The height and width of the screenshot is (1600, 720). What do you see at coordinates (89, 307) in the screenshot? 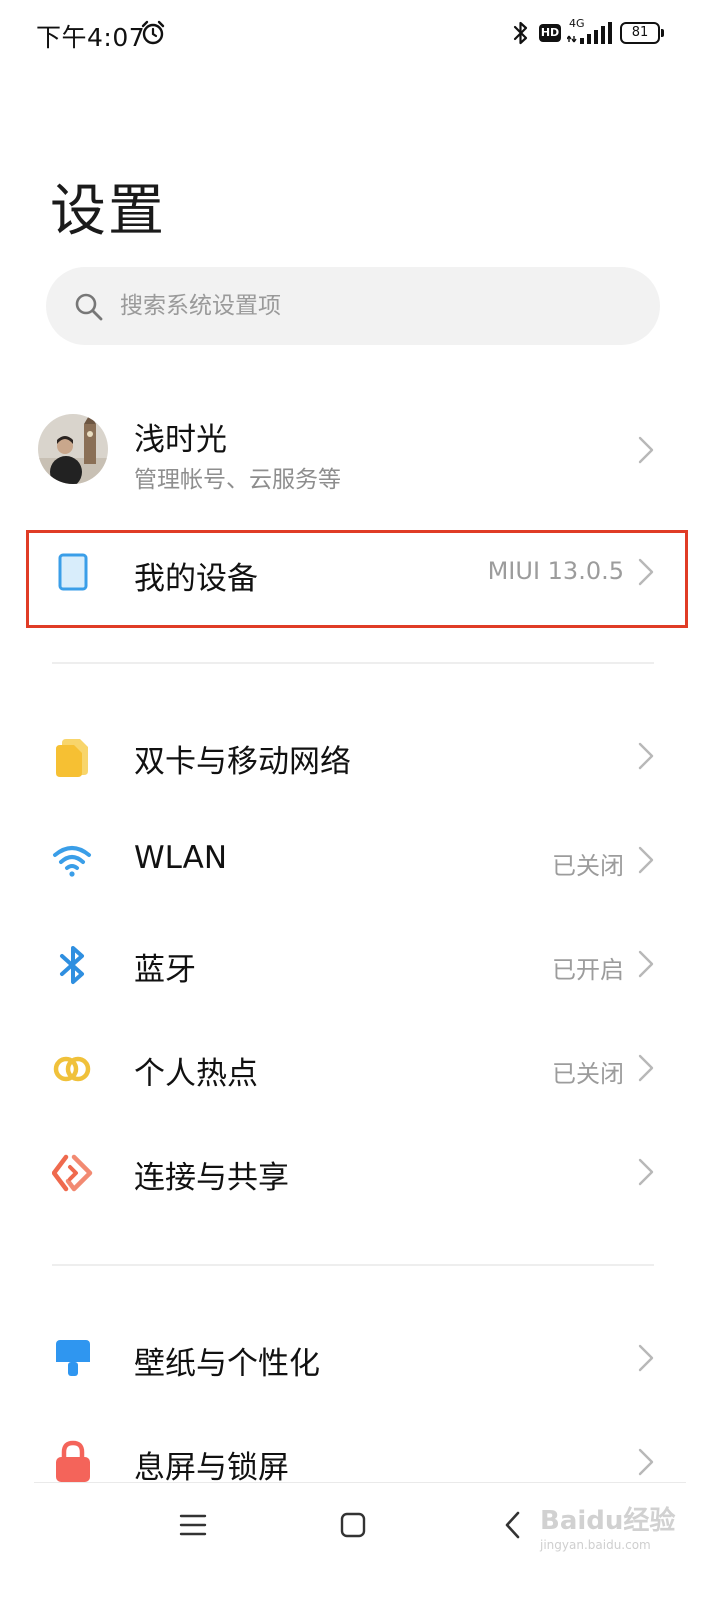
I see `search-icon` at bounding box center [89, 307].